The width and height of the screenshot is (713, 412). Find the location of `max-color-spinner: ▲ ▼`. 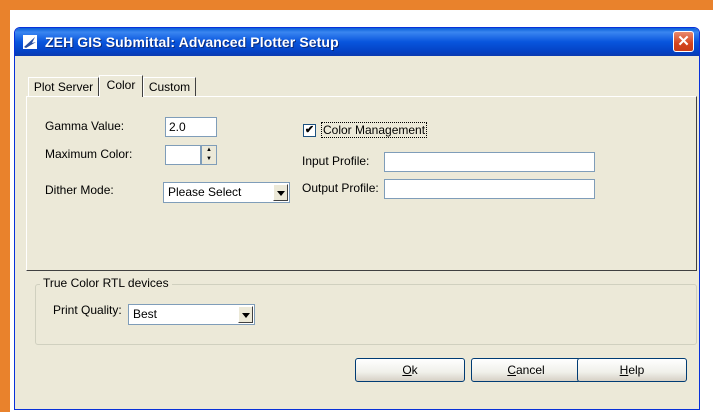

max-color-spinner: ▲ ▼ is located at coordinates (209, 155).